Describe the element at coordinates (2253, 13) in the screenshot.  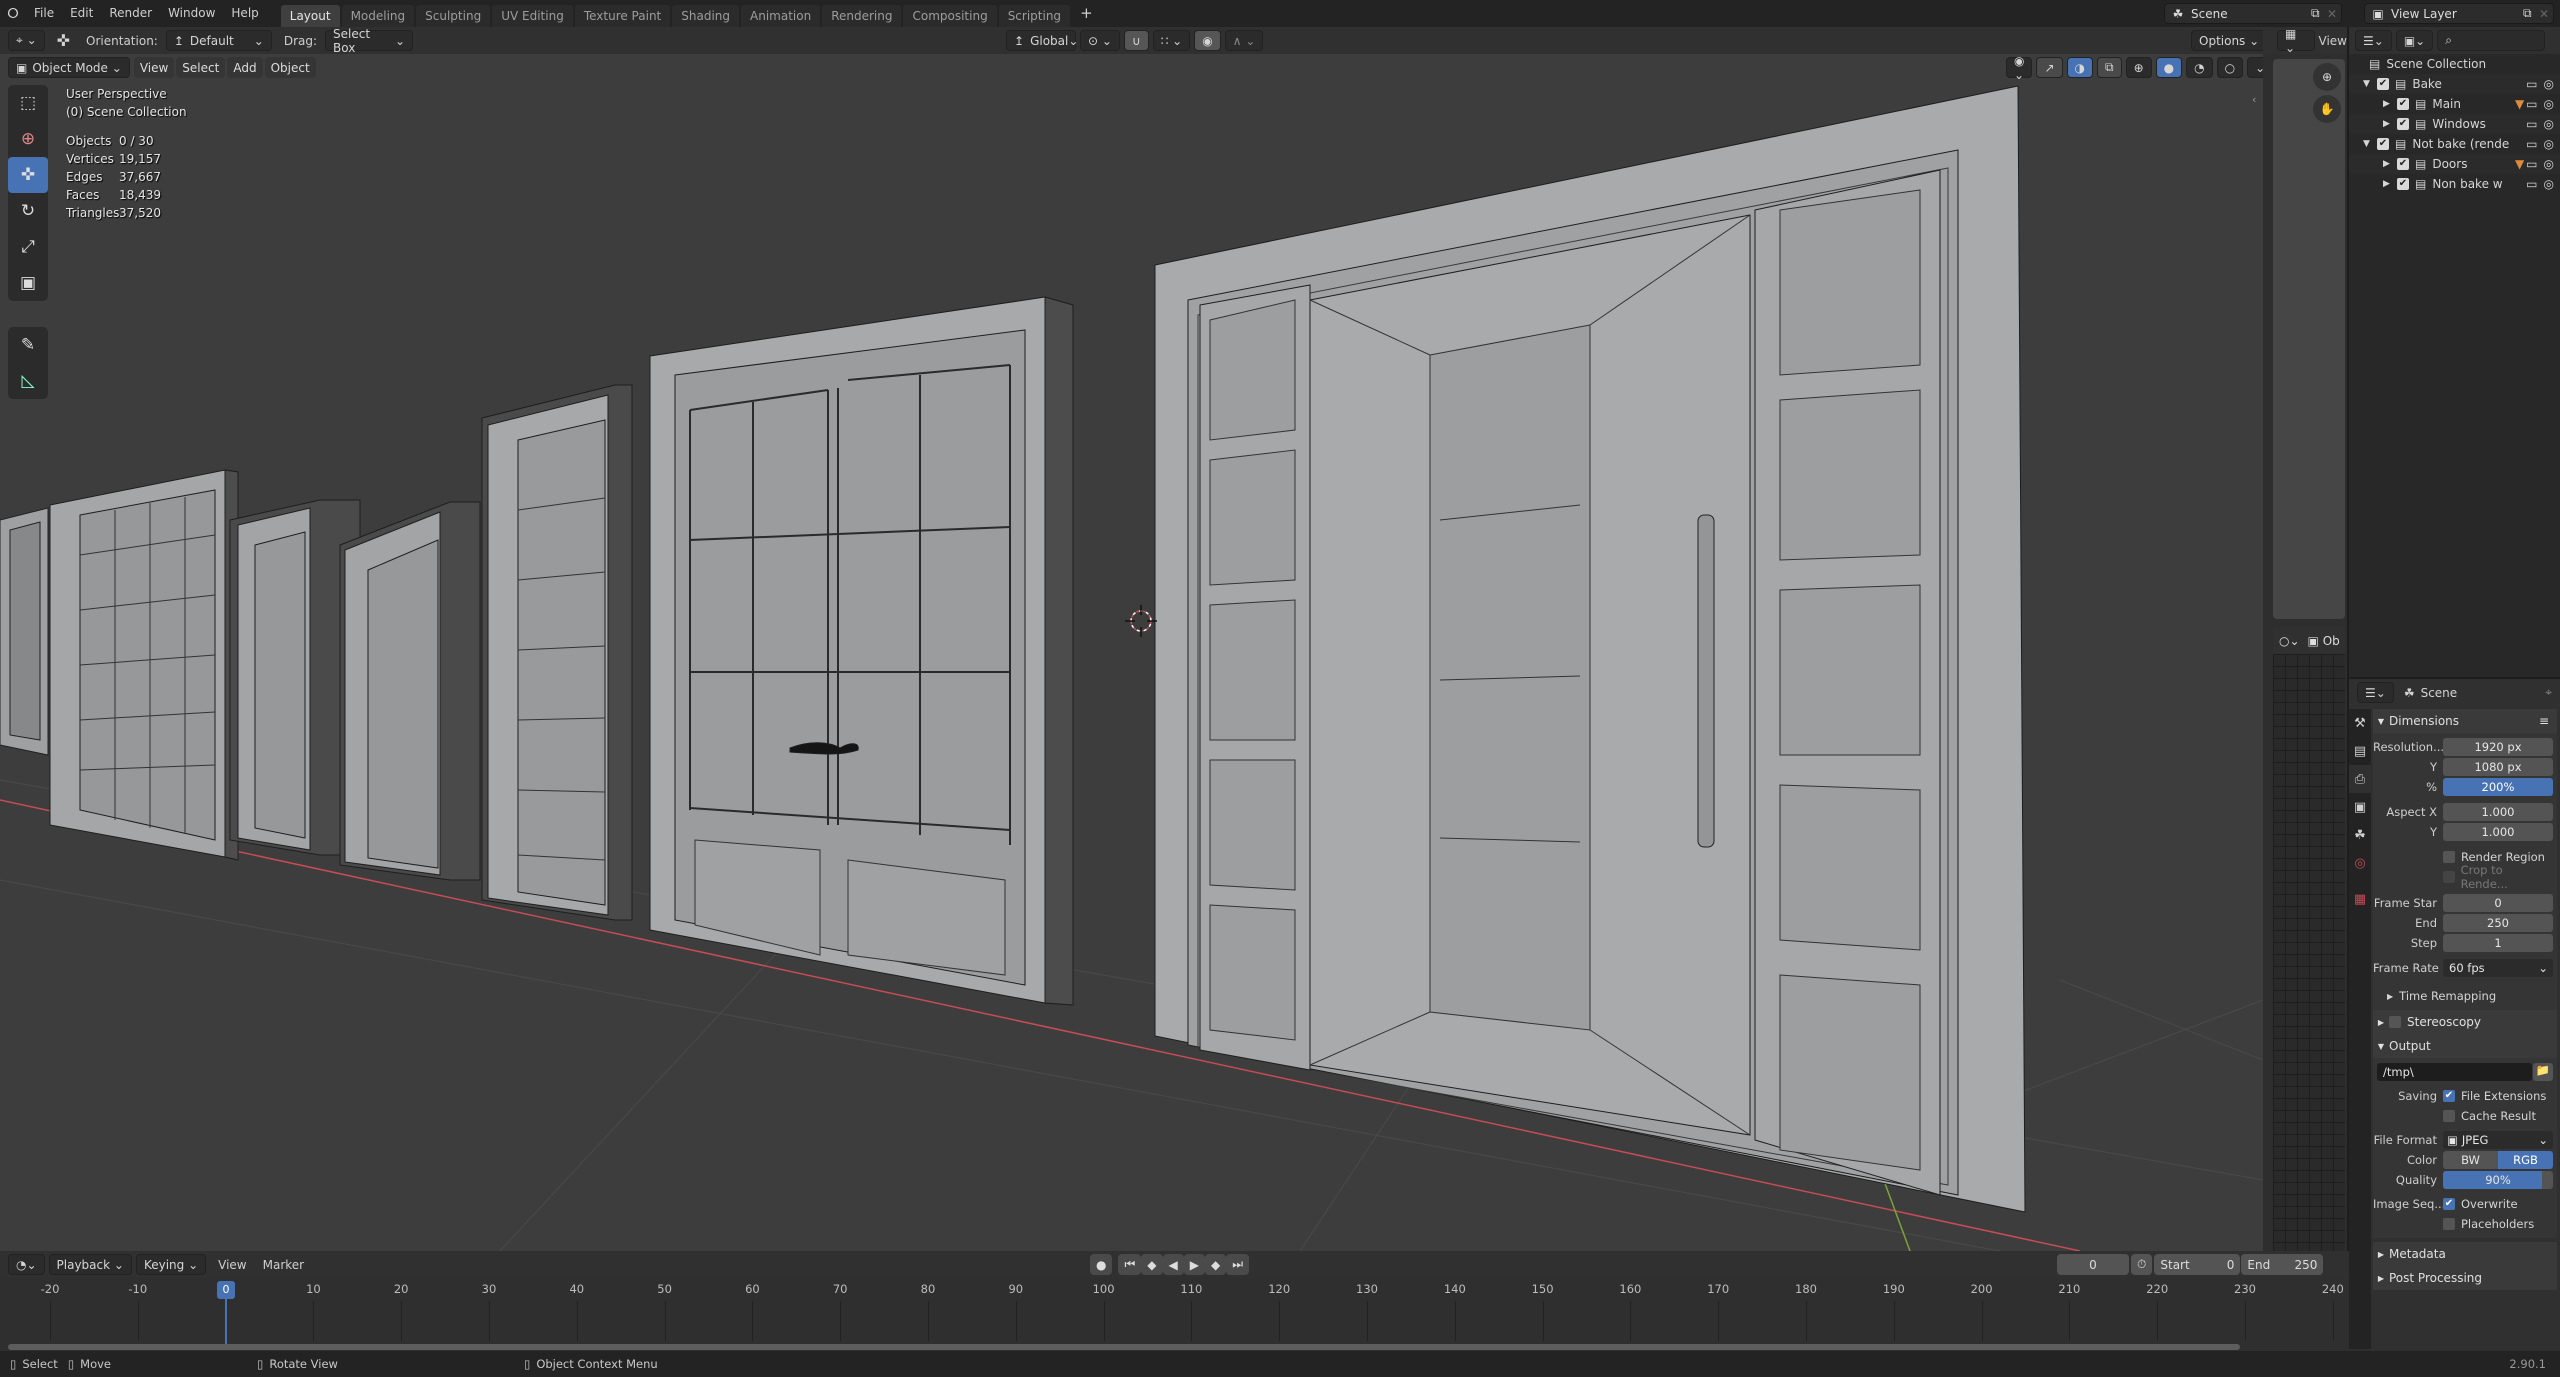
I see `scene-selector: ☘ Scene ⧉ ✕` at that location.